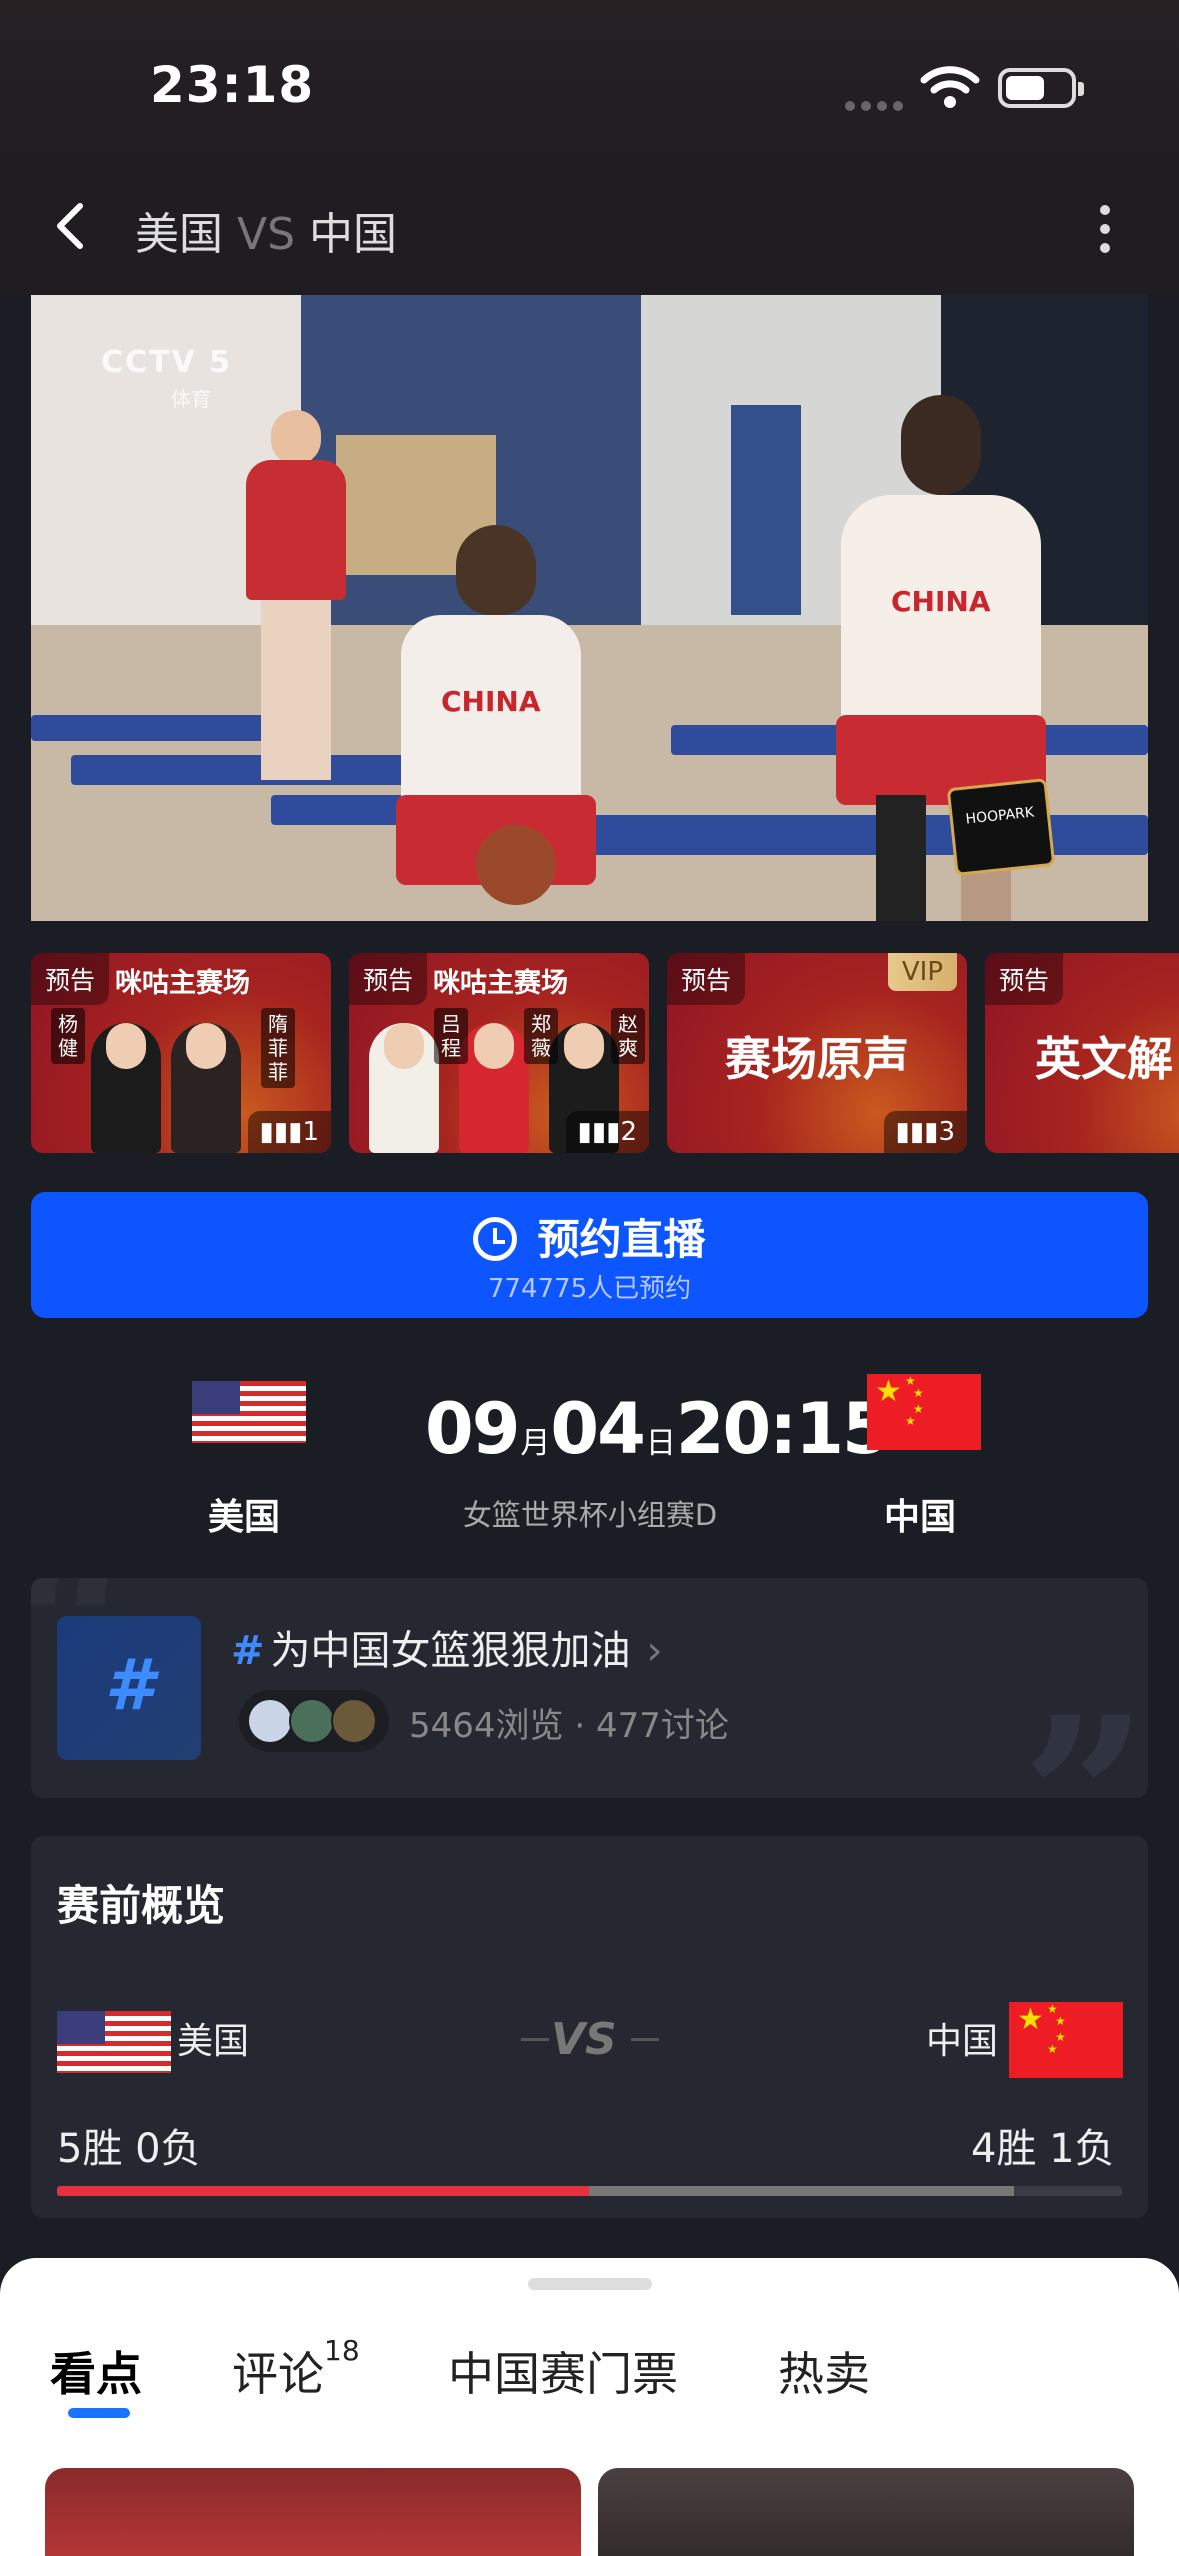 The width and height of the screenshot is (1179, 2556). What do you see at coordinates (1041, 88) in the screenshot?
I see `battery-icon` at bounding box center [1041, 88].